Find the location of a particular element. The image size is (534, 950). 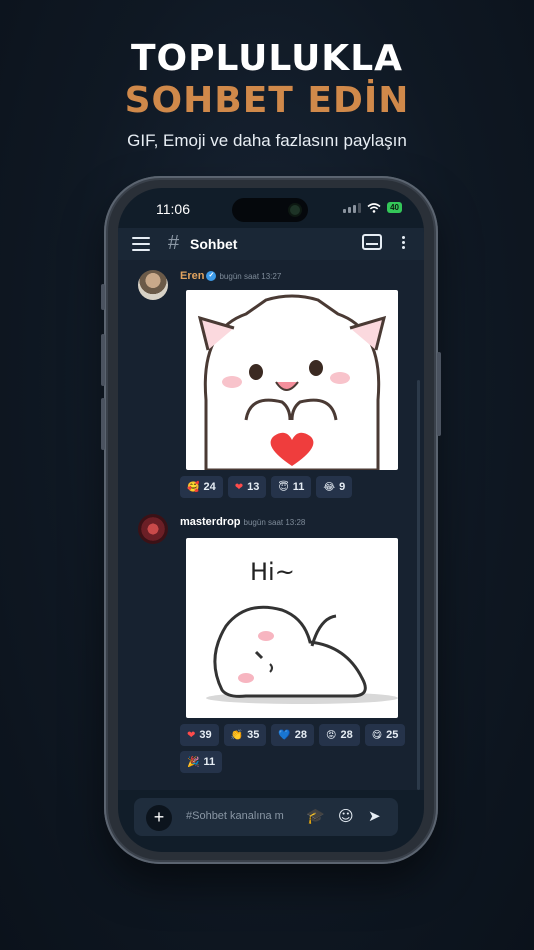

reaction-count: 9 is located at coordinates (342, 487).